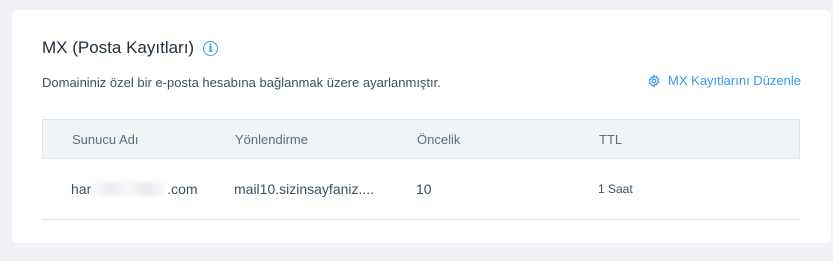 Image resolution: width=833 pixels, height=261 pixels. I want to click on edit-link-label: MX Kayıtlarını Düzenle, so click(734, 80).